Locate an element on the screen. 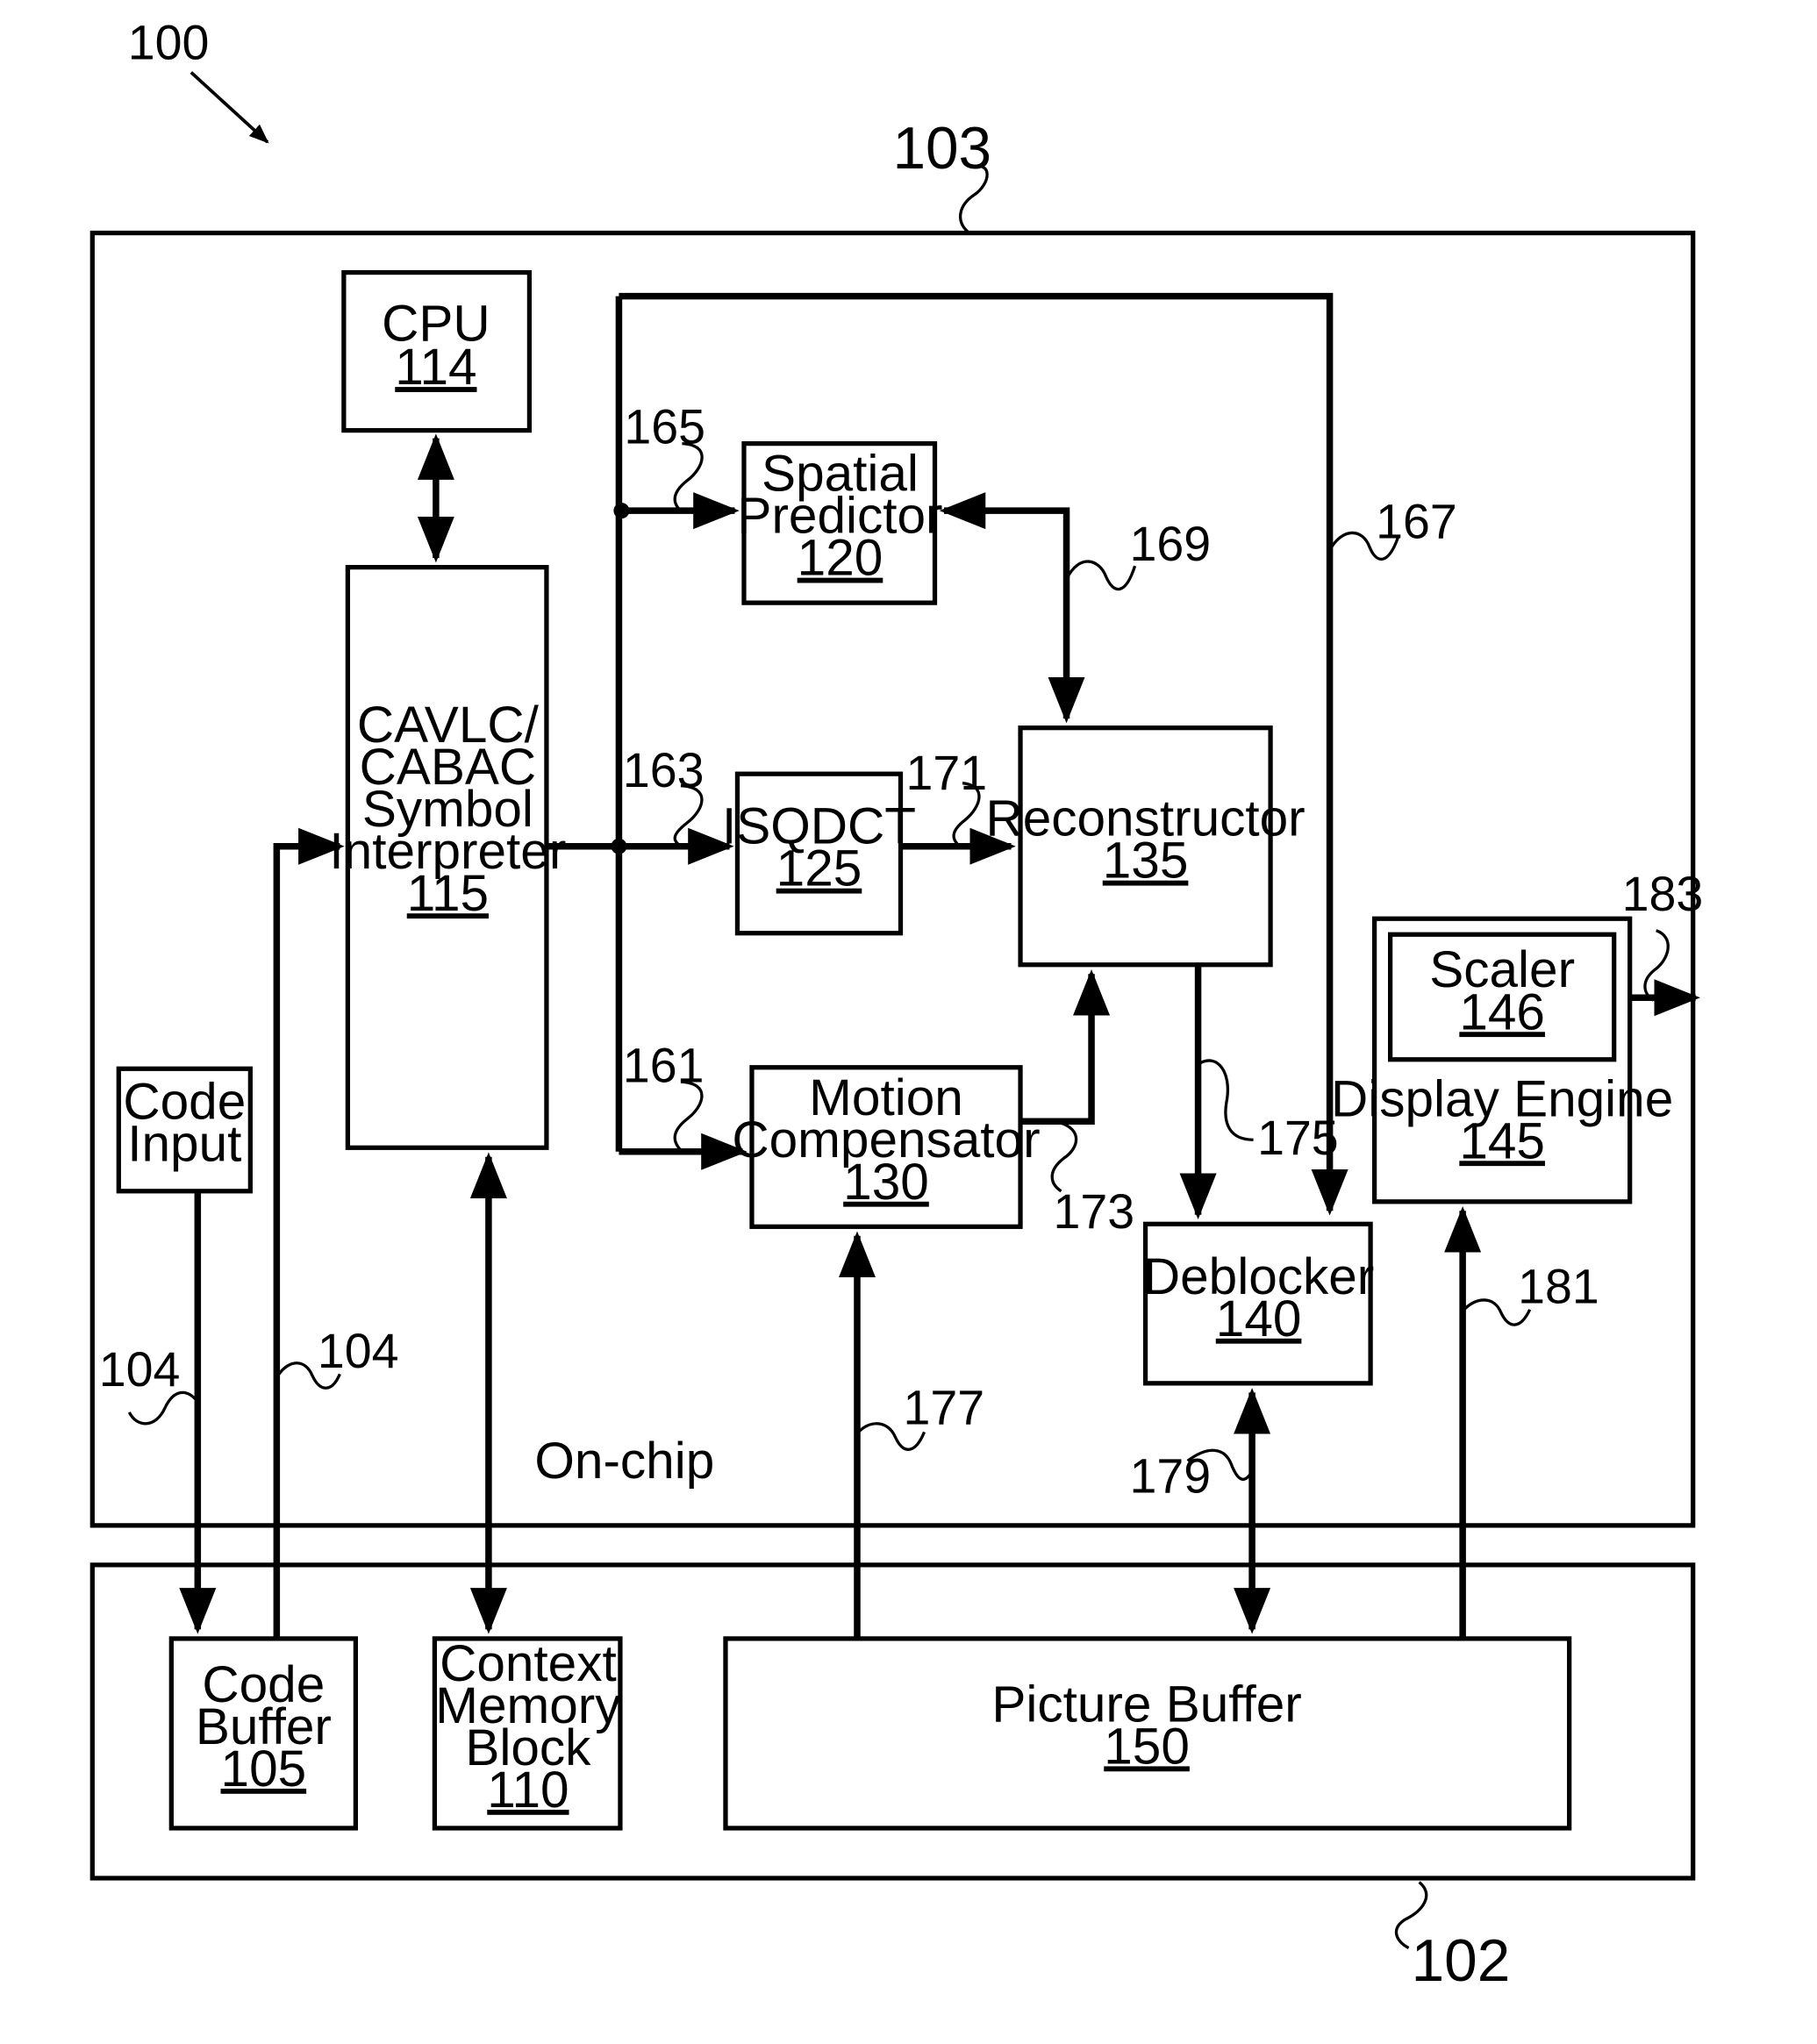 The width and height of the screenshot is (1817, 2044). ref-163: 163 is located at coordinates (664, 770).